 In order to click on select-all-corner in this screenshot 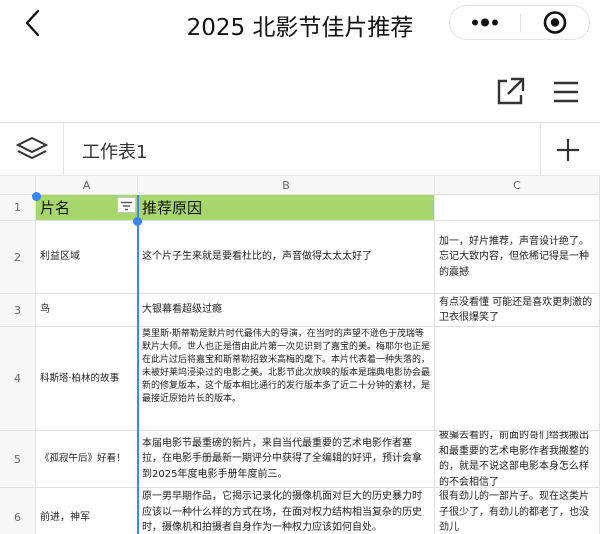, I will do `click(18, 185)`.